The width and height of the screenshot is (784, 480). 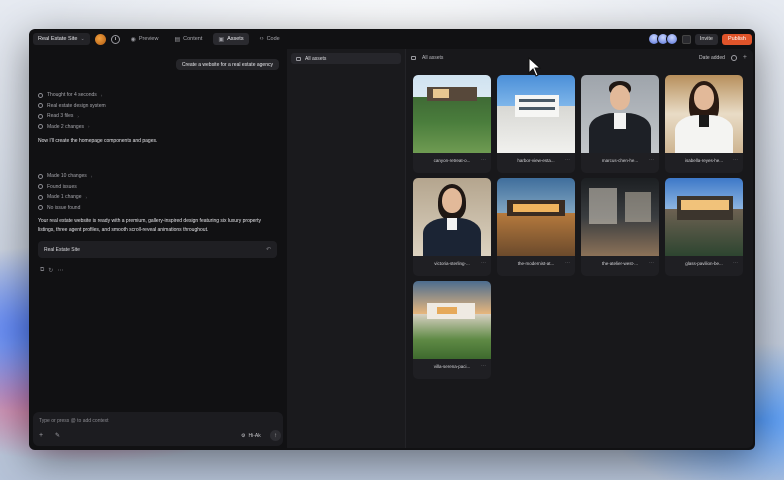 I want to click on tab-content: ▤ Content, so click(x=188, y=39).